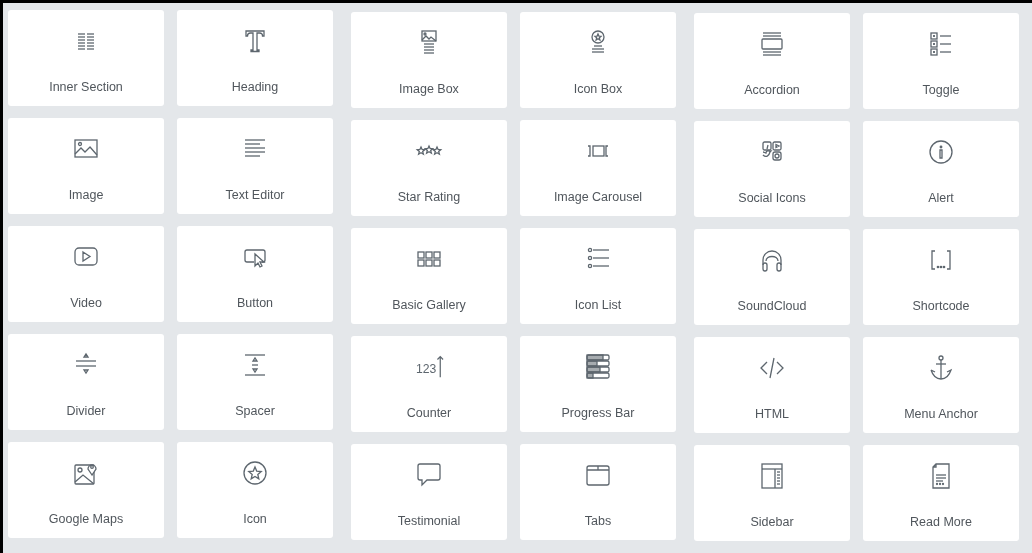 The width and height of the screenshot is (1032, 553). Describe the element at coordinates (598, 384) in the screenshot. I see `widget-button: Progress Bar` at that location.